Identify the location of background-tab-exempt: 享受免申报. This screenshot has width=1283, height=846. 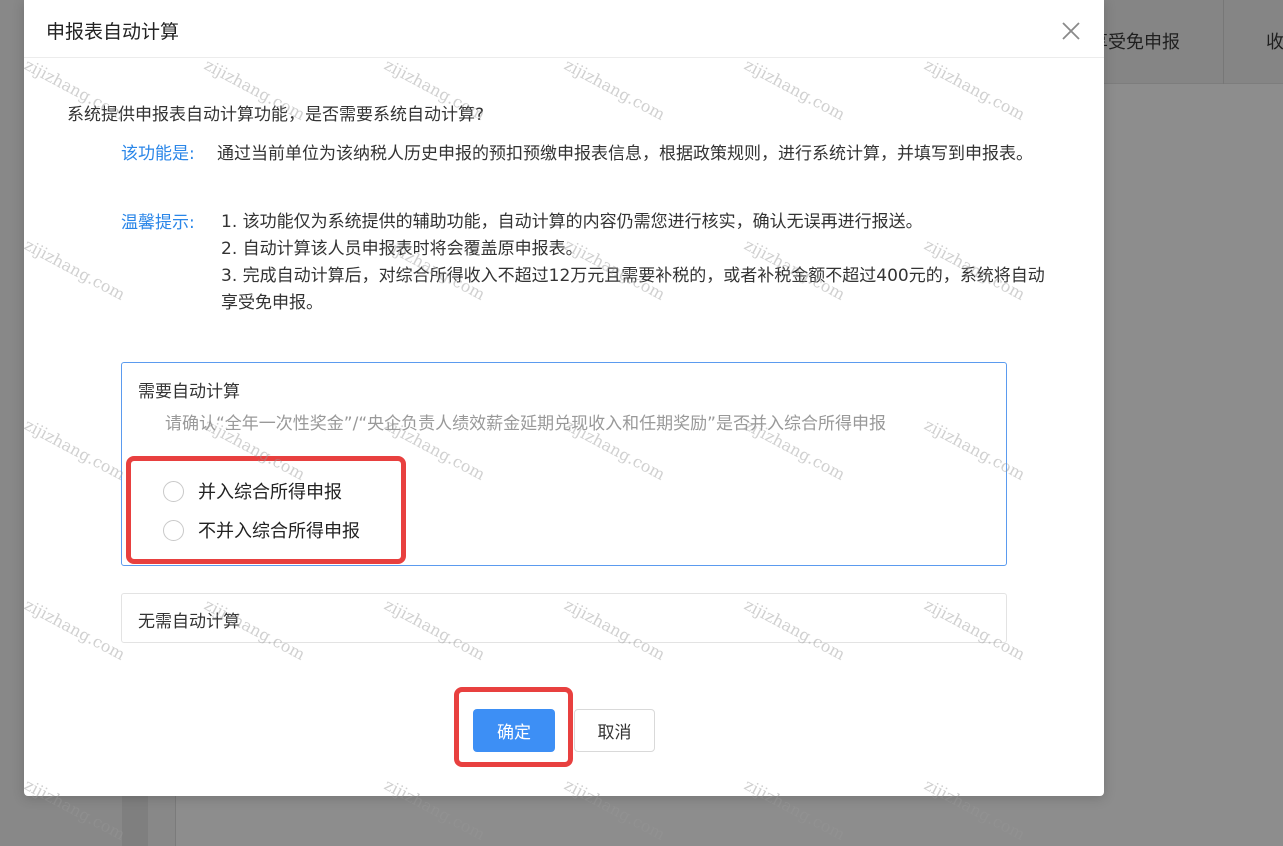
(1157, 42).